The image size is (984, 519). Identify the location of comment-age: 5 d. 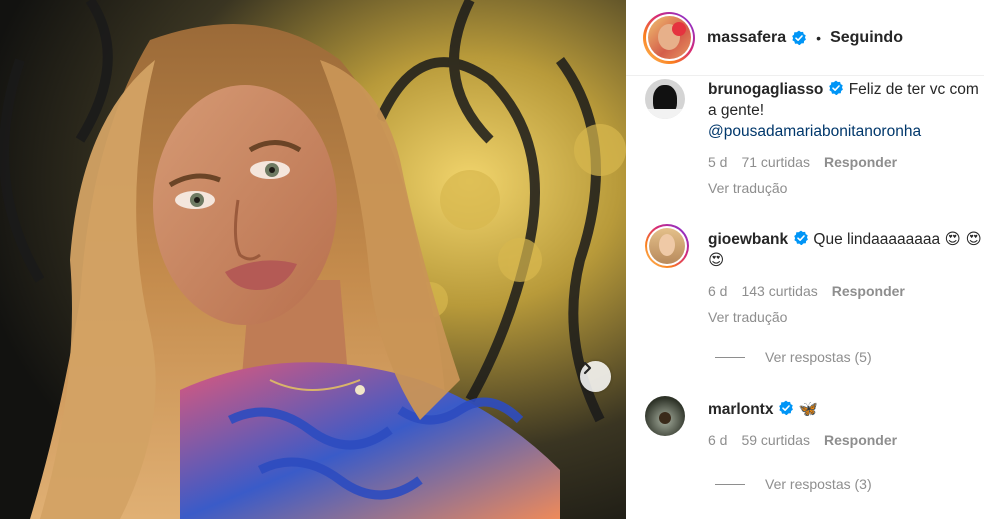
(718, 162).